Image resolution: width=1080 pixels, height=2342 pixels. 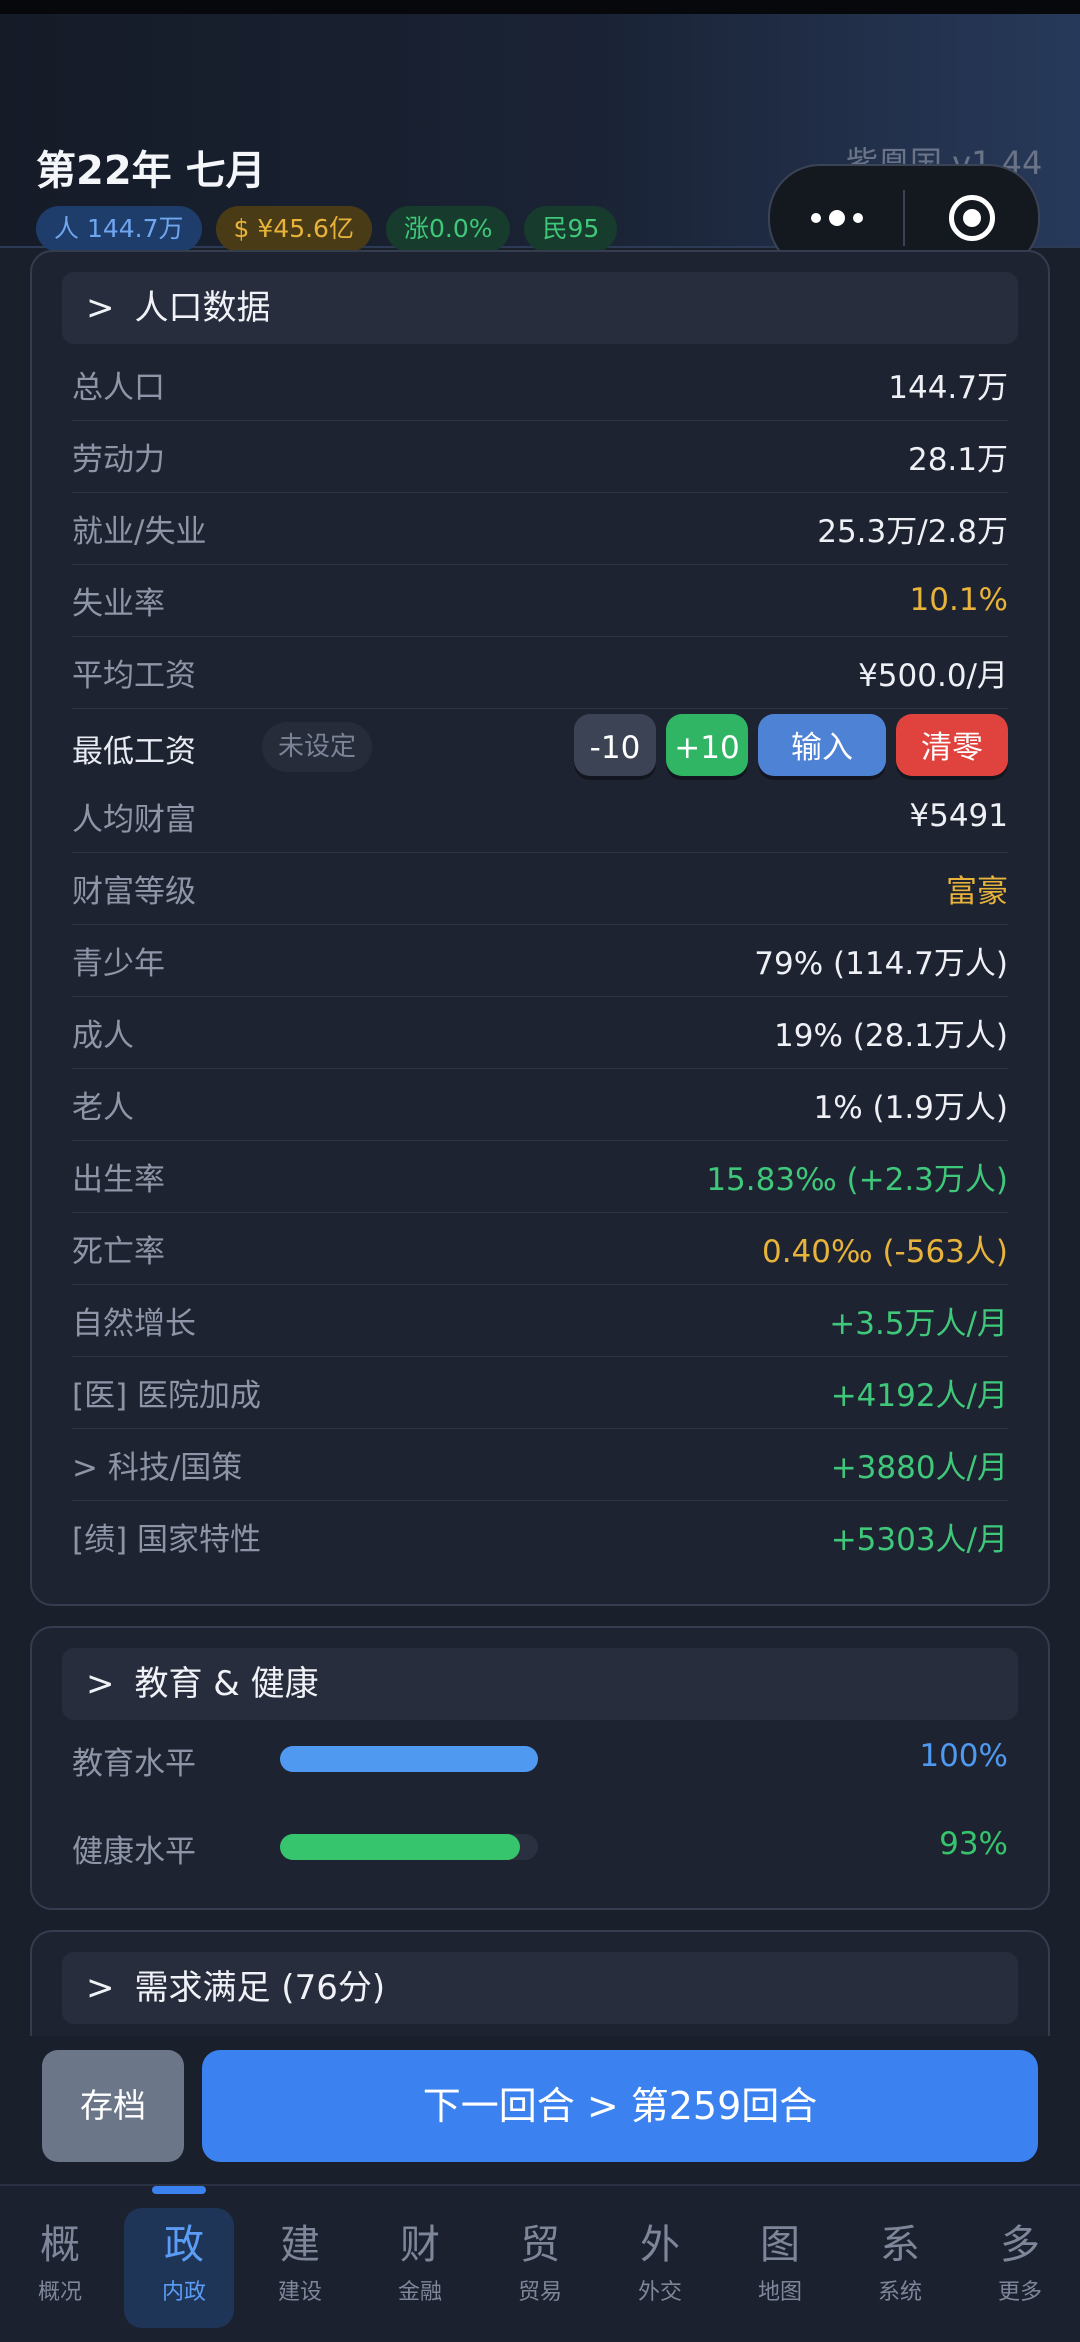 I want to click on tab-more: 多更多, so click(x=1020, y=2264).